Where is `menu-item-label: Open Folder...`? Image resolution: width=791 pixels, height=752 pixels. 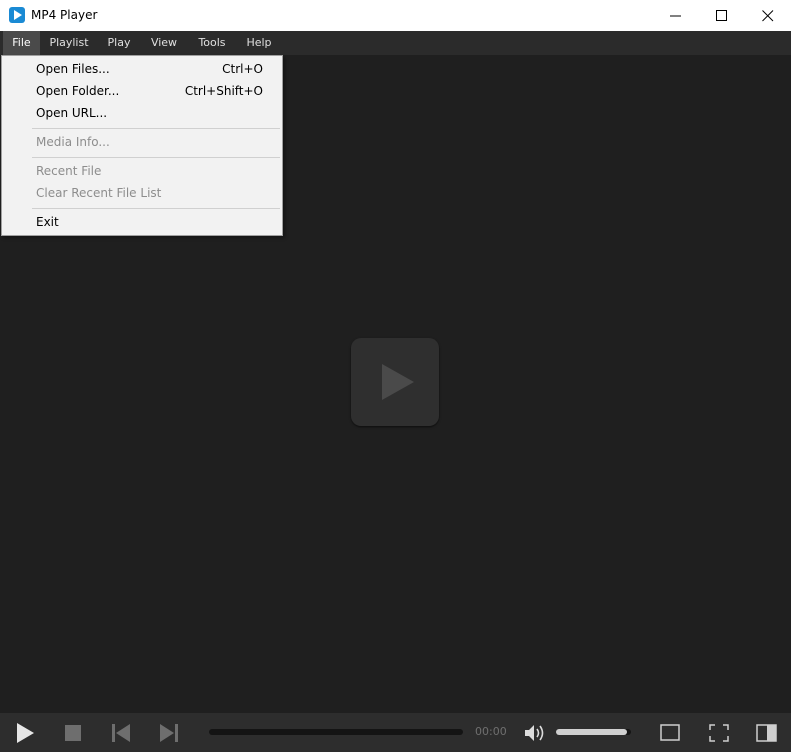 menu-item-label: Open Folder... is located at coordinates (78, 91).